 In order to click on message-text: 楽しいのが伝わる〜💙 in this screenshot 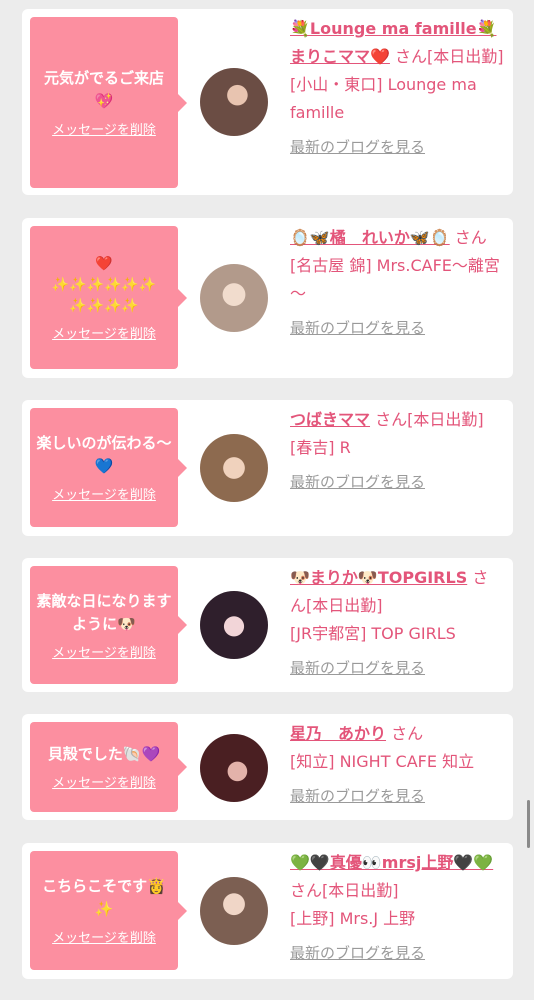, I will do `click(104, 454)`.